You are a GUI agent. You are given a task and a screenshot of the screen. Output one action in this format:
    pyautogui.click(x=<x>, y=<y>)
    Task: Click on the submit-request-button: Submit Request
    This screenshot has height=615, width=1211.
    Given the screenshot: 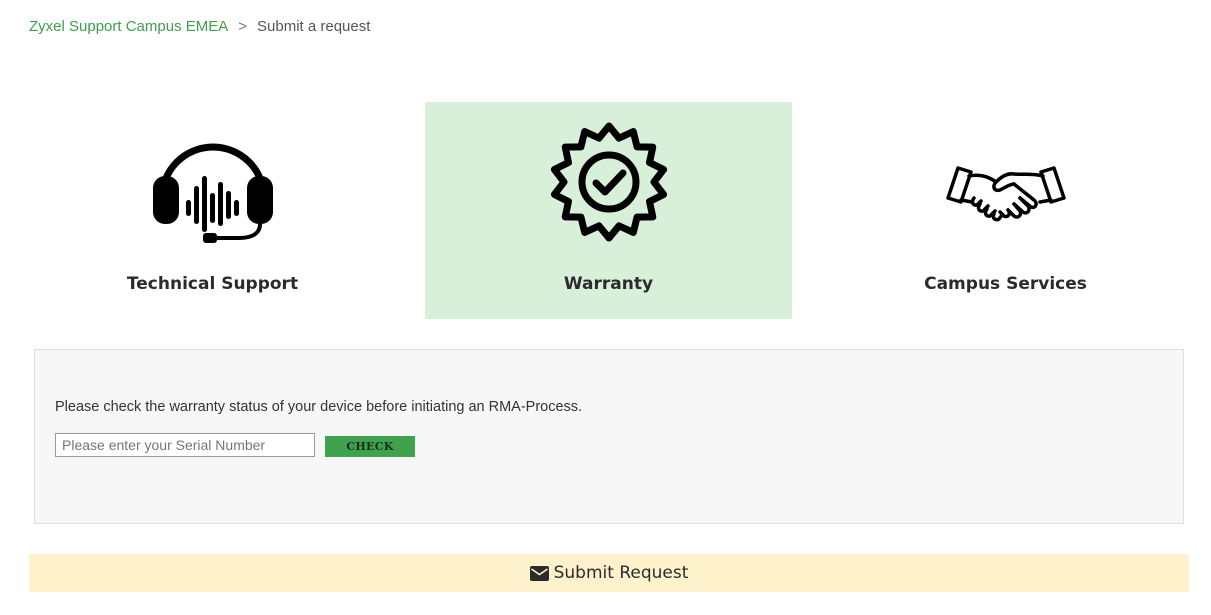 What is the action you would take?
    pyautogui.click(x=609, y=573)
    